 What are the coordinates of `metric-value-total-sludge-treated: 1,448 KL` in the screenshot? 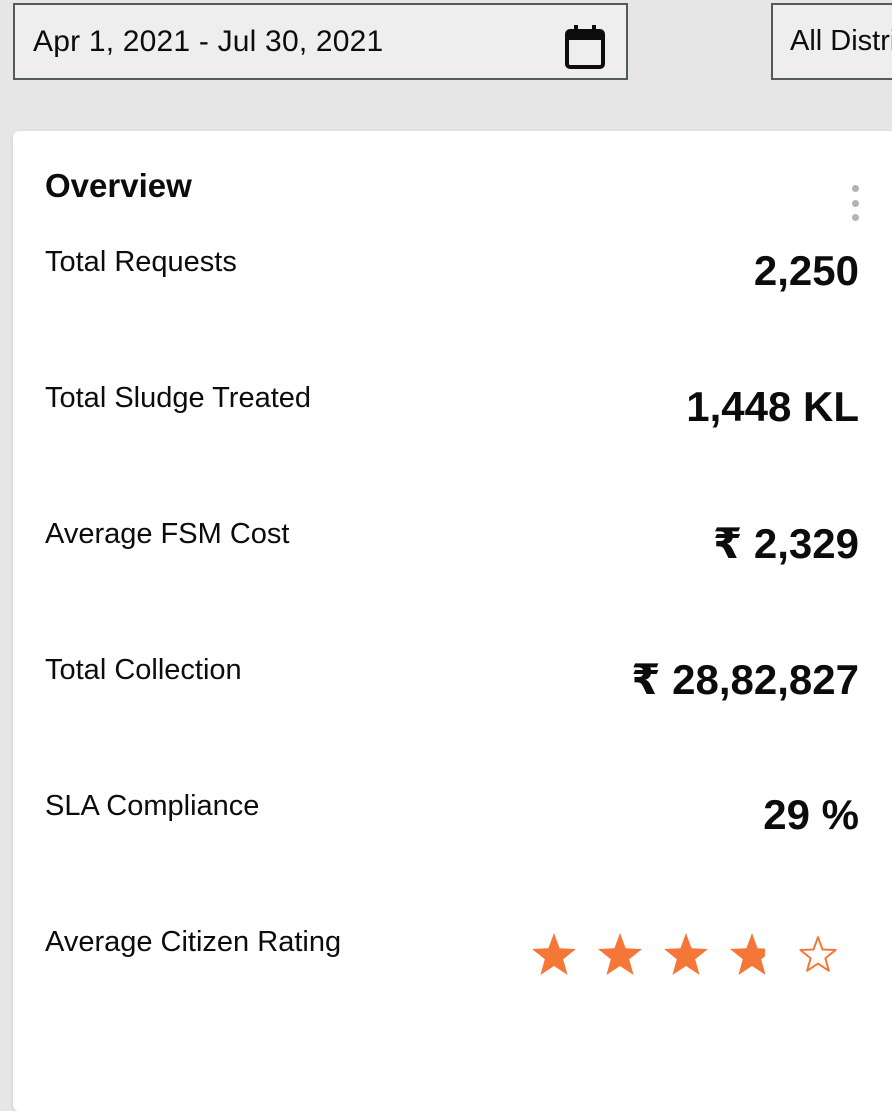 It's located at (772, 406).